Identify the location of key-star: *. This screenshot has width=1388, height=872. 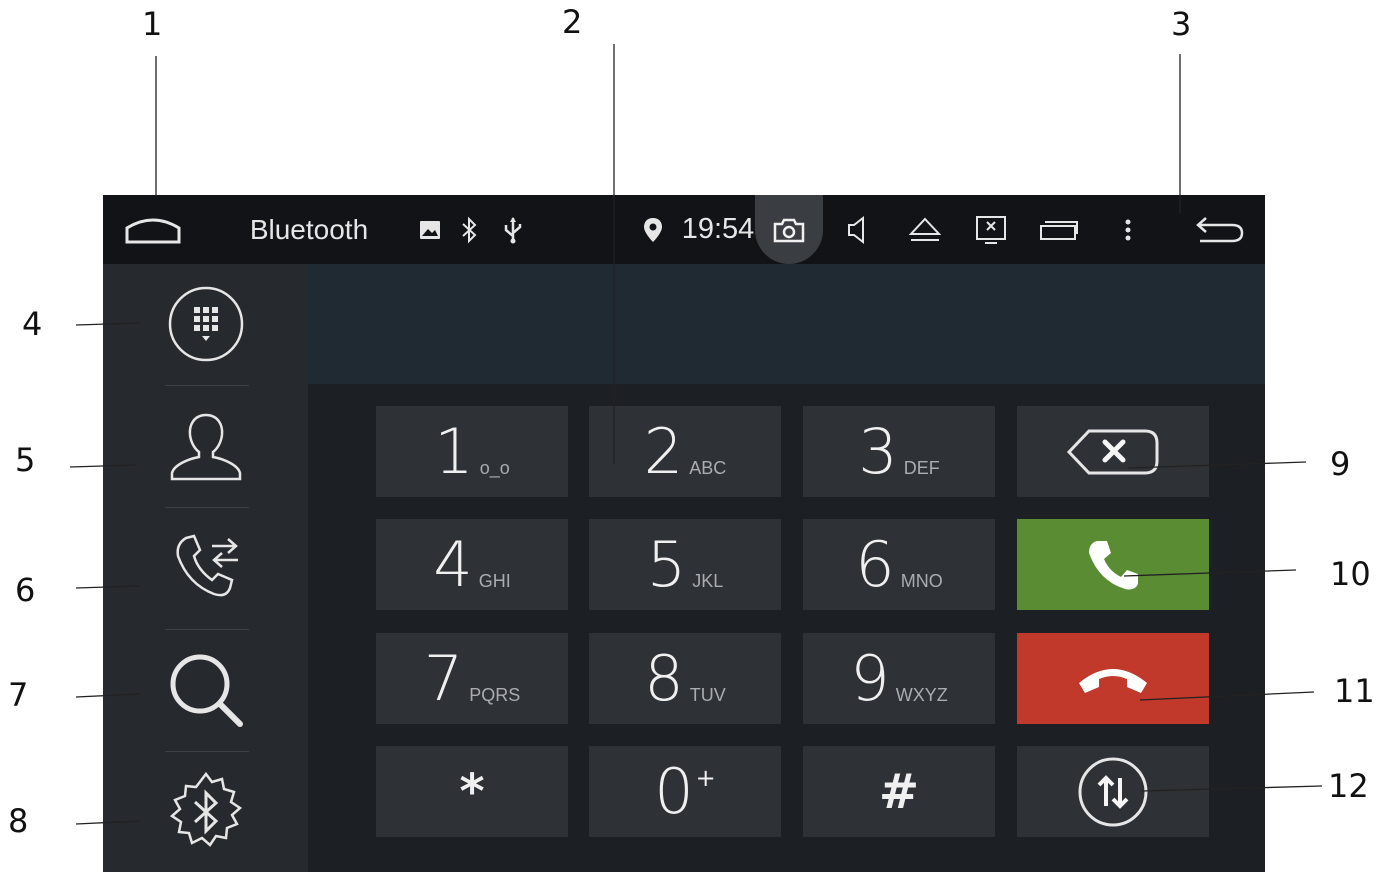
(472, 791).